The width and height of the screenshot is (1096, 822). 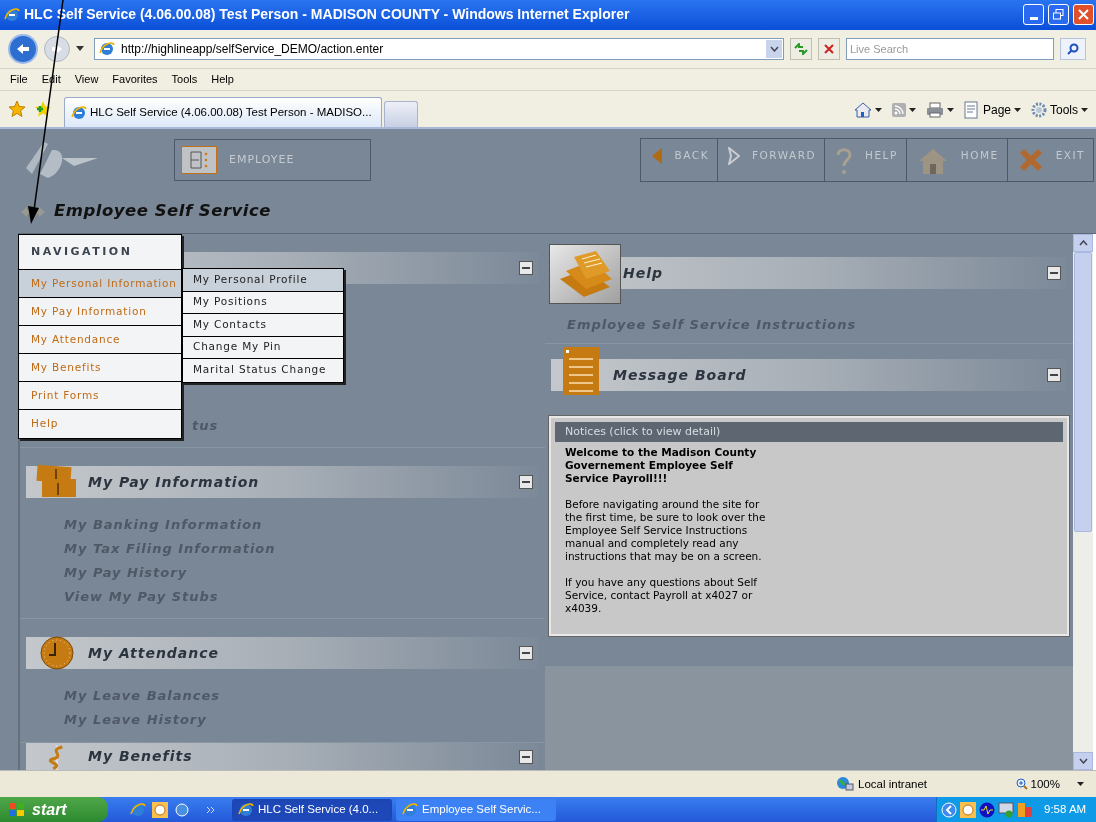 What do you see at coordinates (1021, 784) in the screenshot?
I see `zoom-icon` at bounding box center [1021, 784].